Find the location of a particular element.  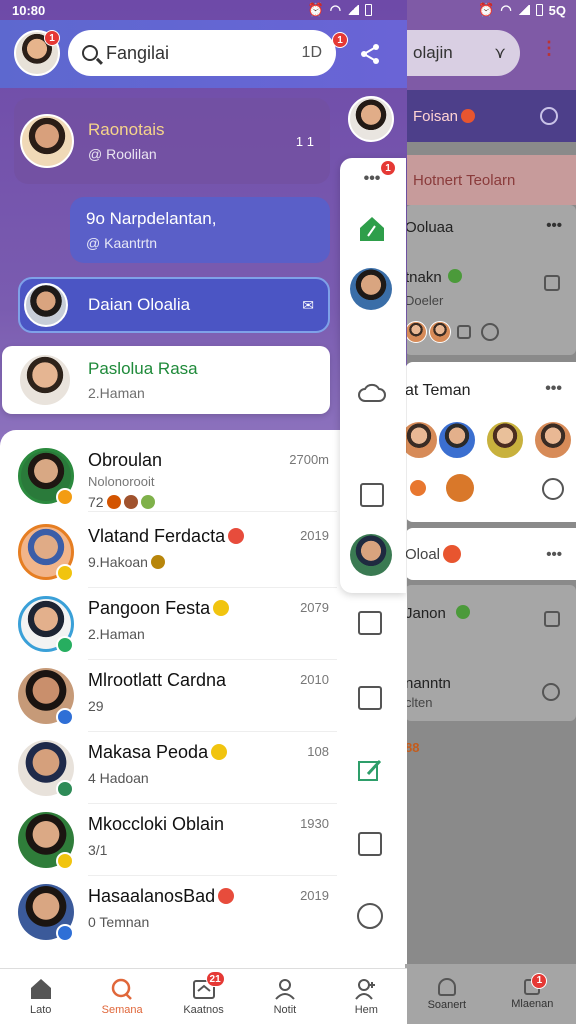

chat-sub: 9.Hakoan is located at coordinates (126, 562).